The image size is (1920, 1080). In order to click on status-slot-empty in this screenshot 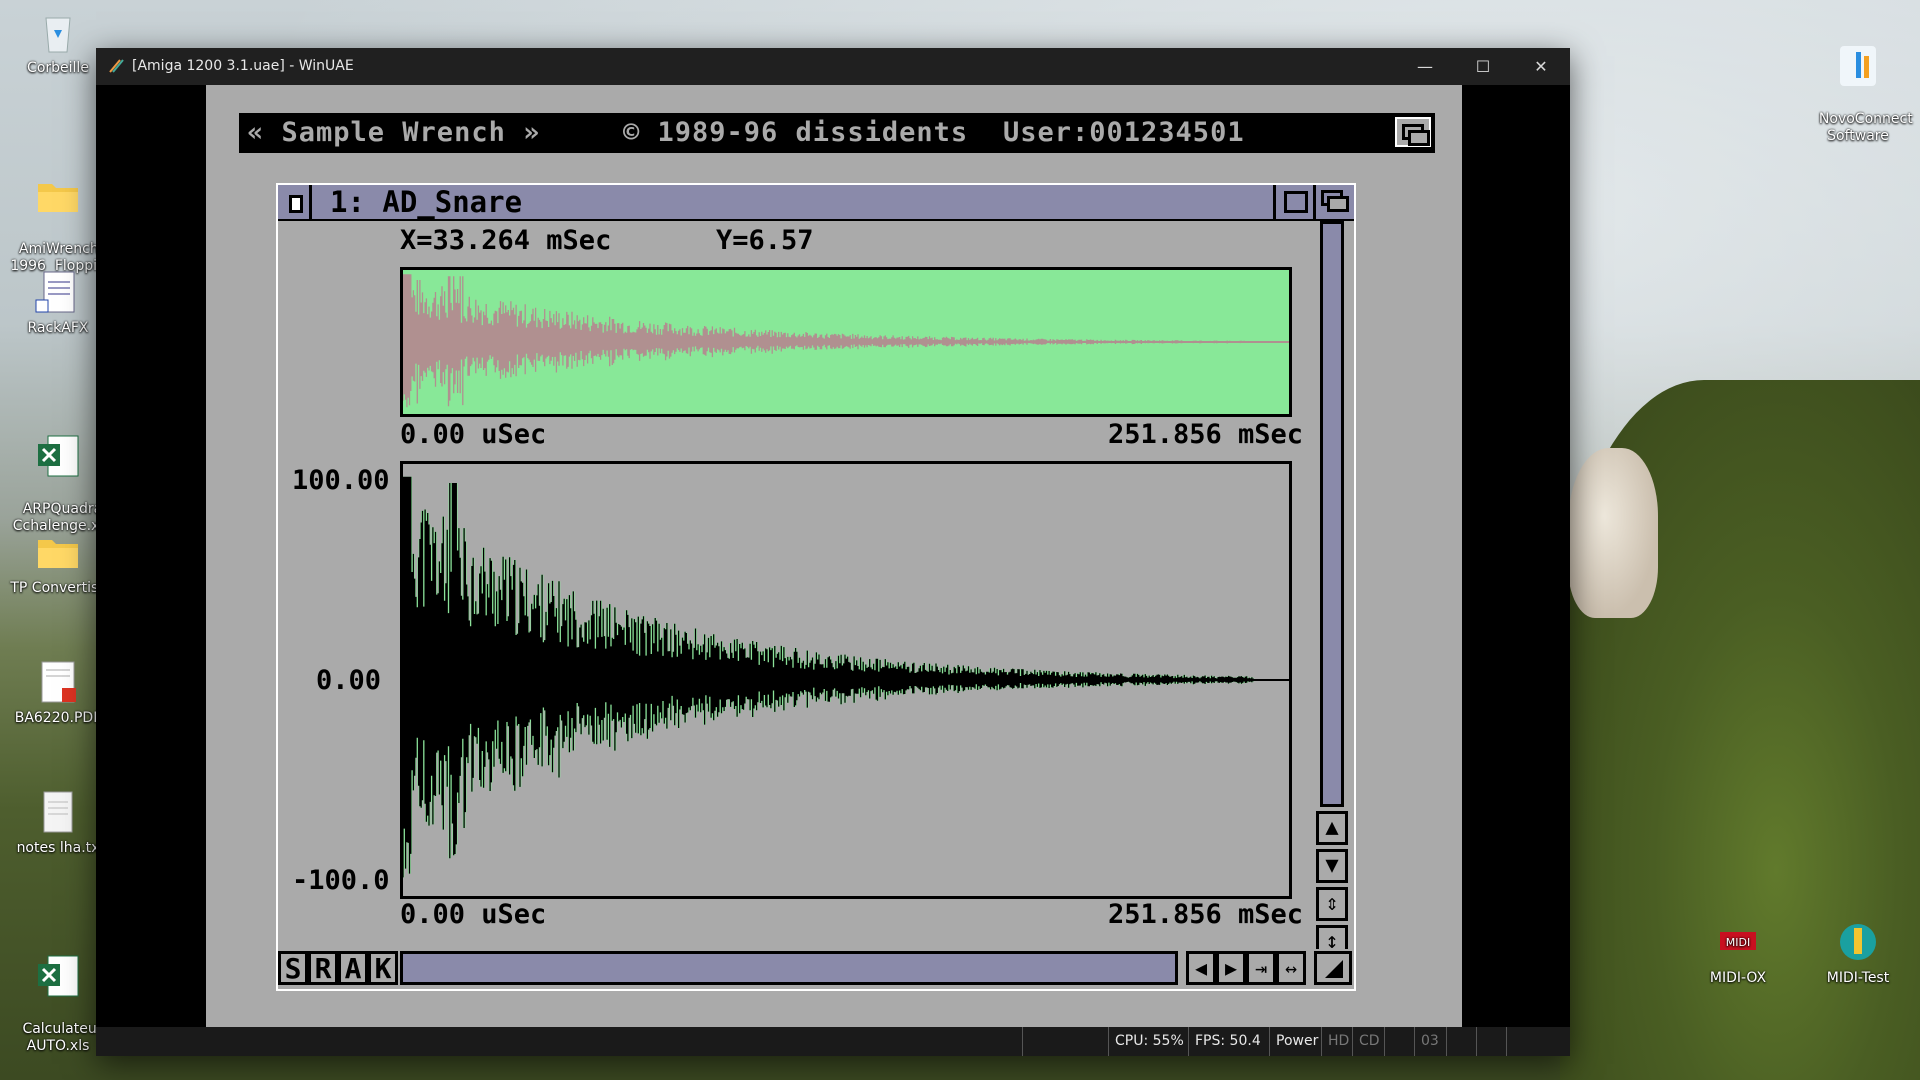, I will do `click(1055, 1041)`.